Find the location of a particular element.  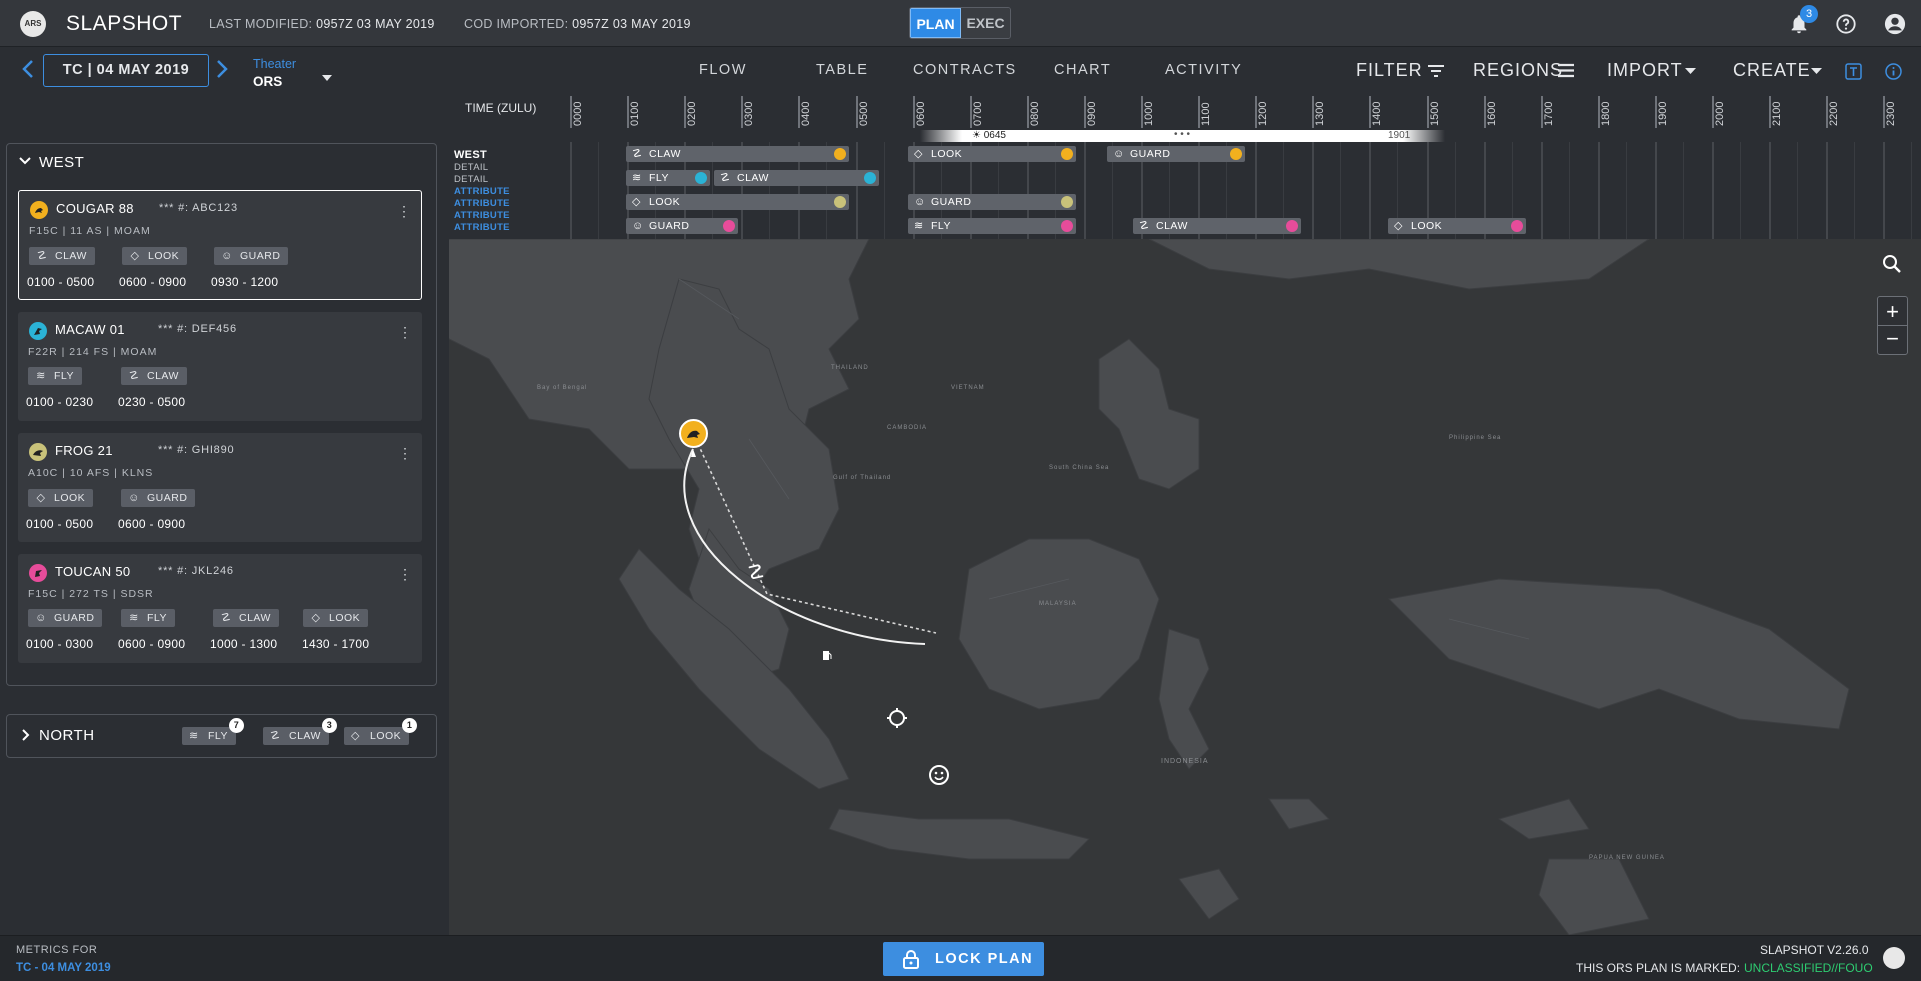

guard-waypoint-icon is located at coordinates (939, 775).